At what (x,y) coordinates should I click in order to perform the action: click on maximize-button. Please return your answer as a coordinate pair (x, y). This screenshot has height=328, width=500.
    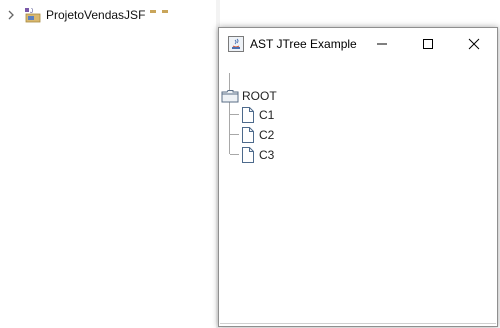
    Looking at the image, I should click on (428, 43).